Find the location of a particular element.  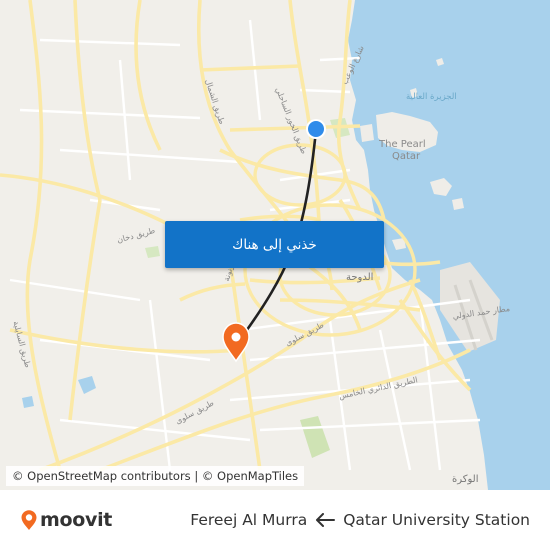

map-label-island: الجزيرة العالية is located at coordinates (431, 97).